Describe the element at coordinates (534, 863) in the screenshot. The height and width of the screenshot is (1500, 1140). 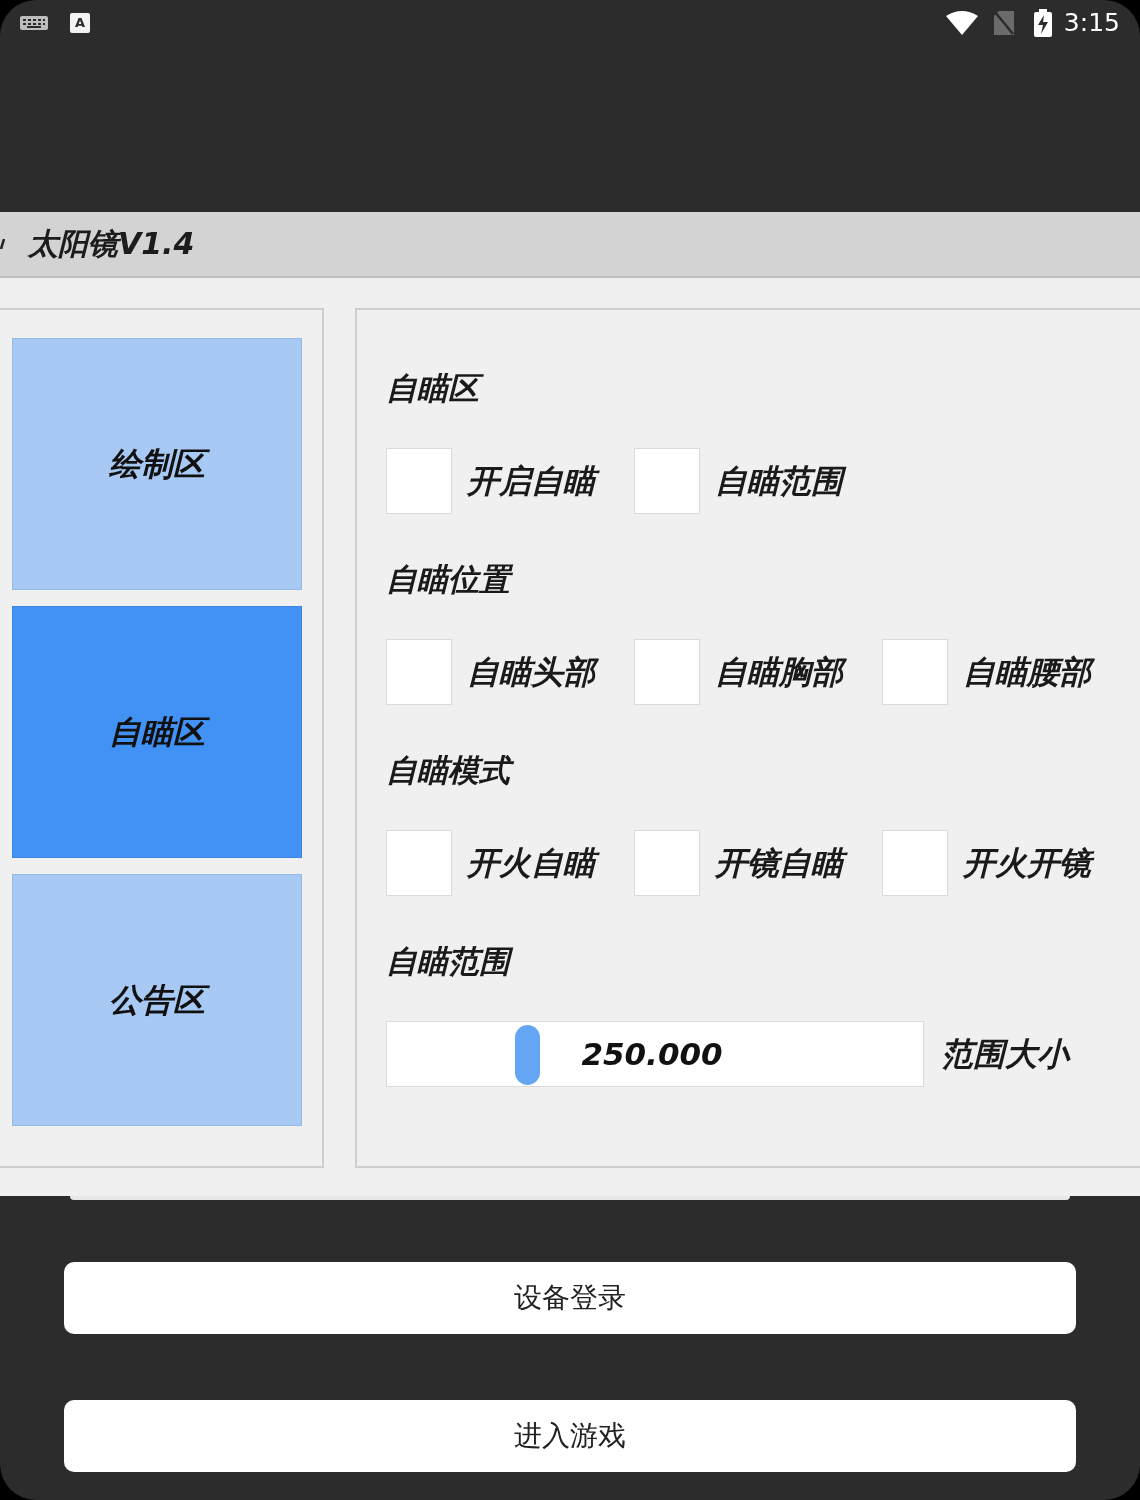
I see `checkbox-label: 开火自瞄` at that location.